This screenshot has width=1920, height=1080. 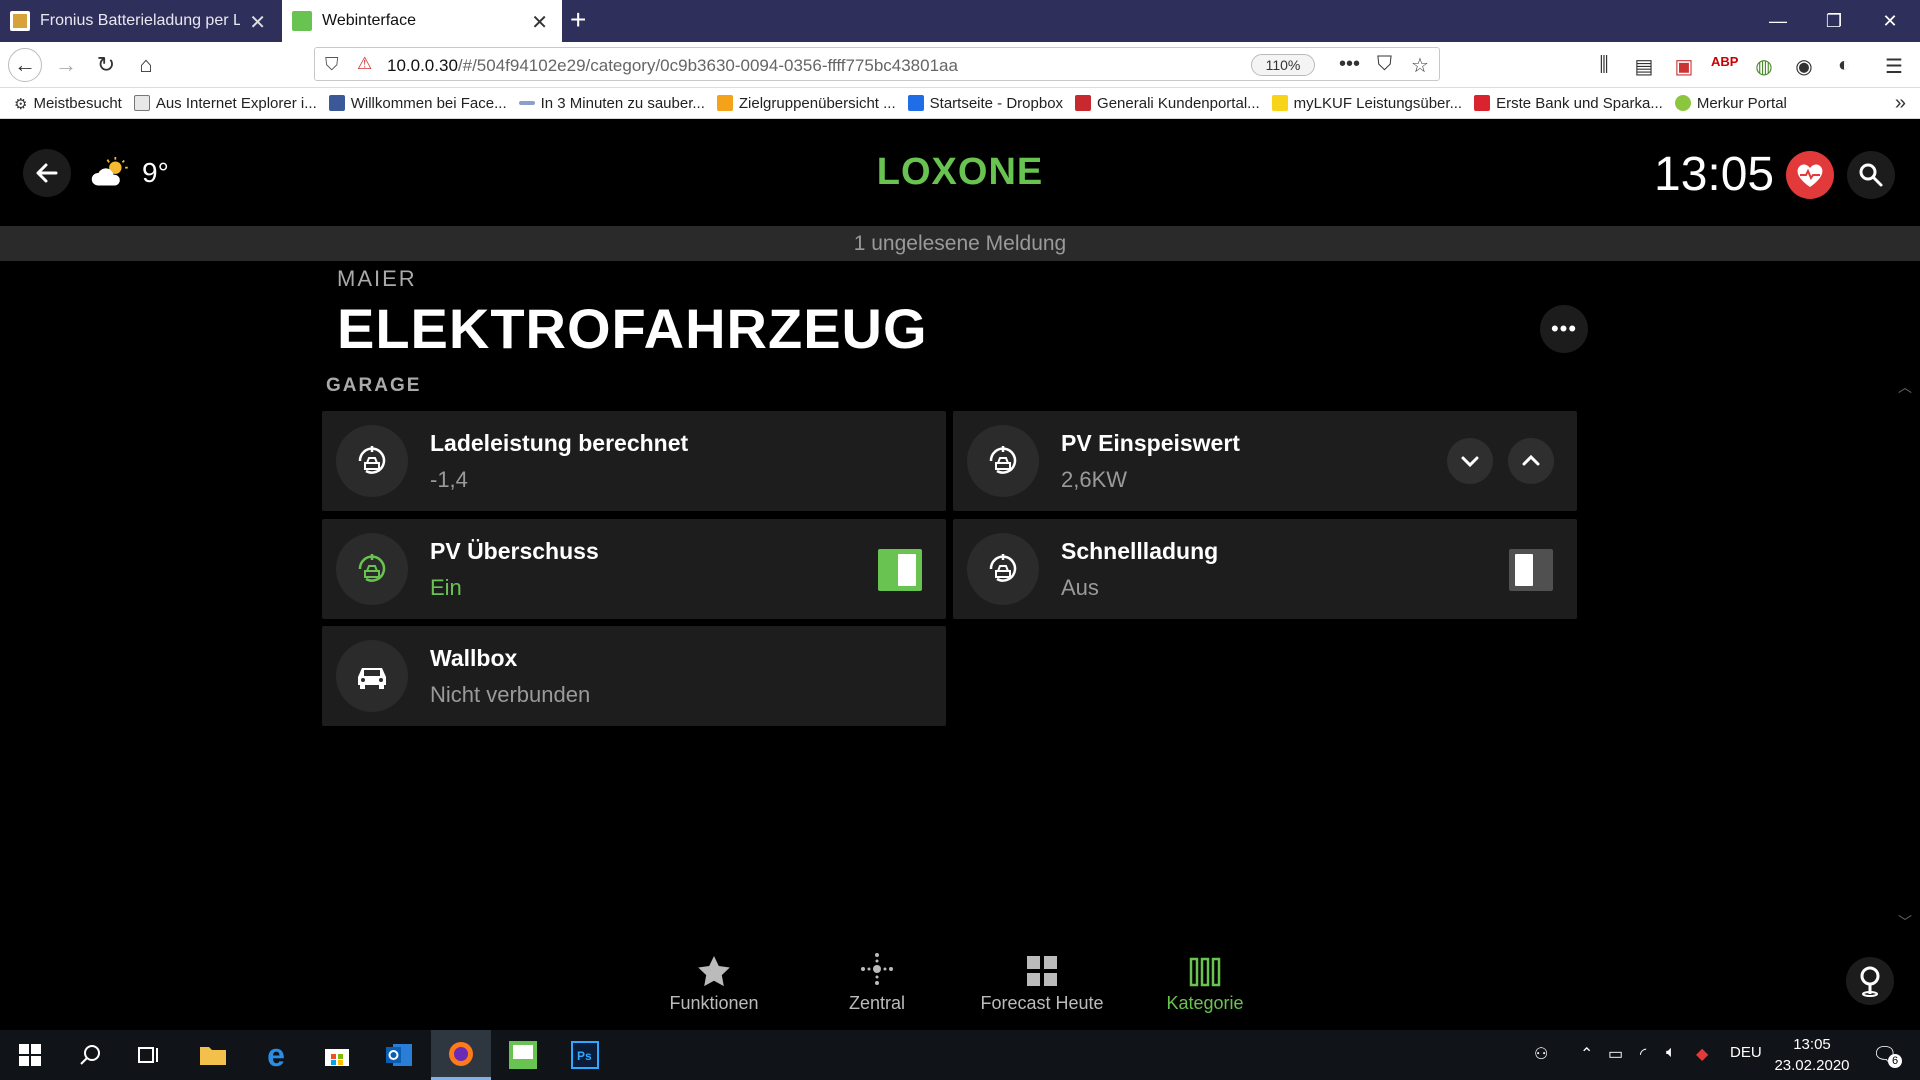 I want to click on battery-icon: ▭, so click(x=1615, y=1054).